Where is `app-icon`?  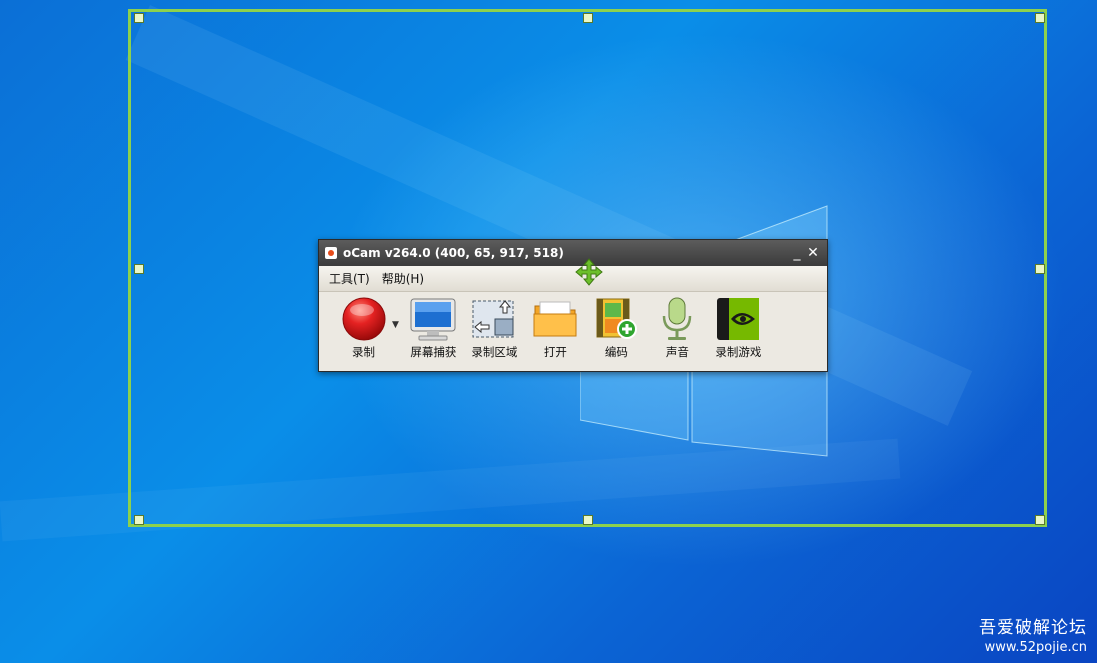 app-icon is located at coordinates (331, 253).